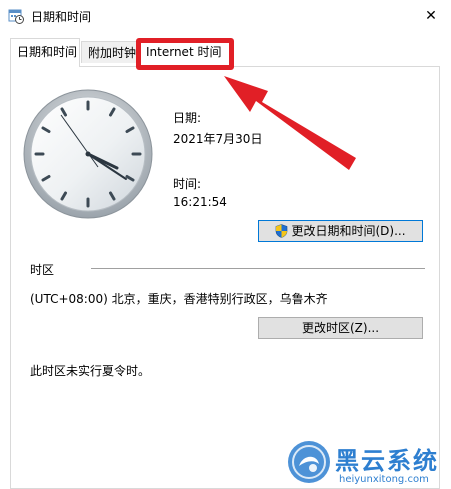 Image resolution: width=451 pixels, height=489 pixels. What do you see at coordinates (45, 52) in the screenshot?
I see `tab-date-and-time: 日期和时间` at bounding box center [45, 52].